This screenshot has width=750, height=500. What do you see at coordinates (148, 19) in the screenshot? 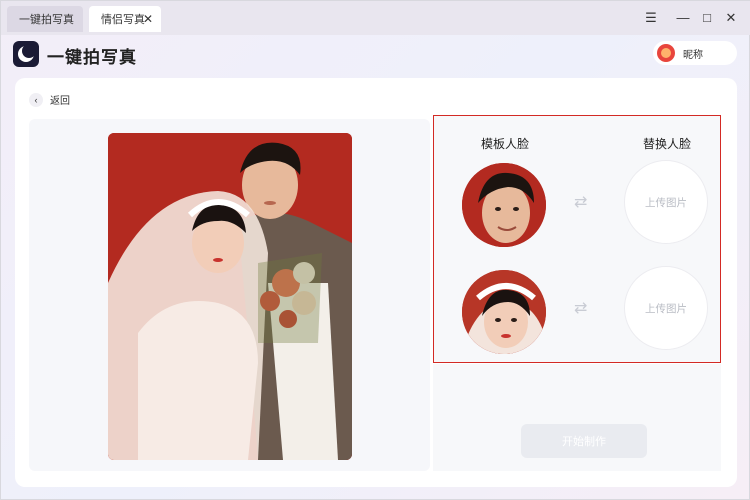
I see `close-tab-icon: ✕` at bounding box center [148, 19].